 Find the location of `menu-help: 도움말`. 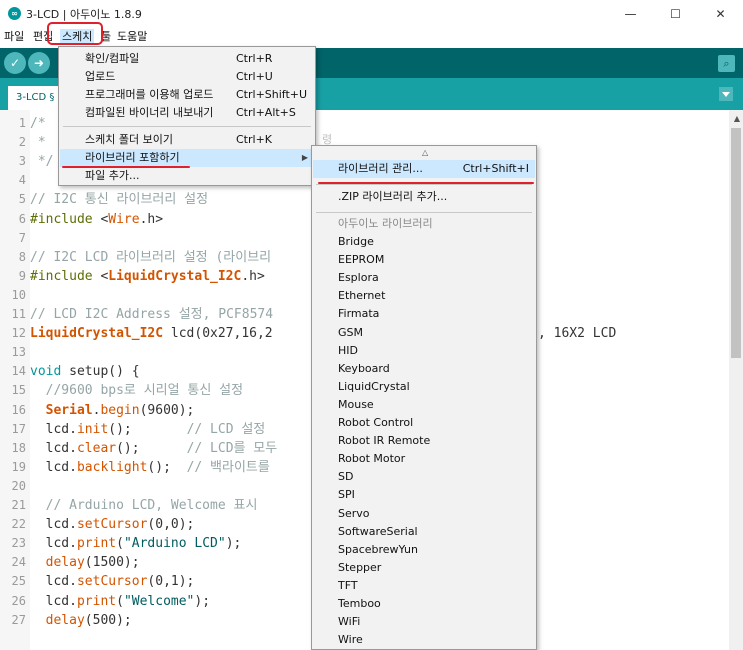

menu-help: 도움말 is located at coordinates (132, 37).